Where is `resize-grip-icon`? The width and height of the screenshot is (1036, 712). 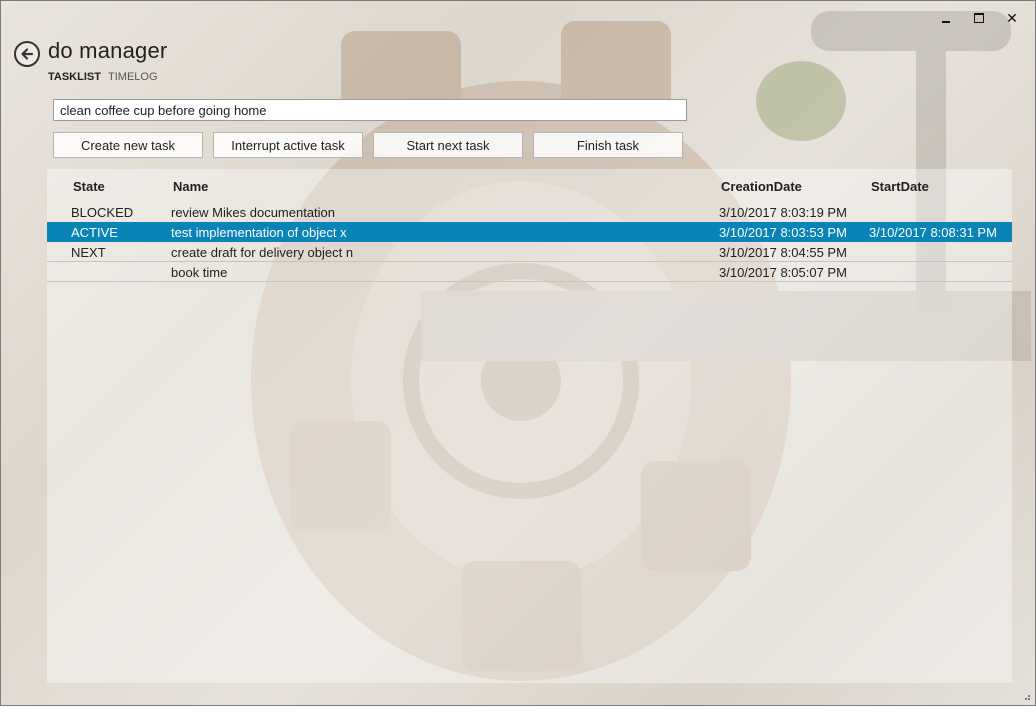 resize-grip-icon is located at coordinates (1026, 696).